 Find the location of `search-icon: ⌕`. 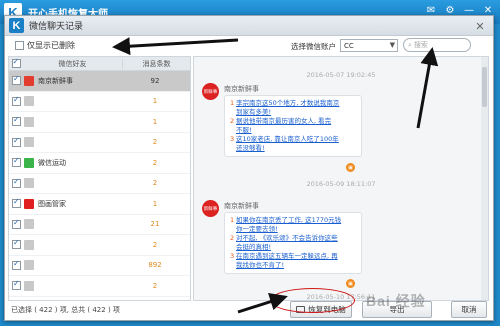

search-icon: ⌕ is located at coordinates (410, 44).